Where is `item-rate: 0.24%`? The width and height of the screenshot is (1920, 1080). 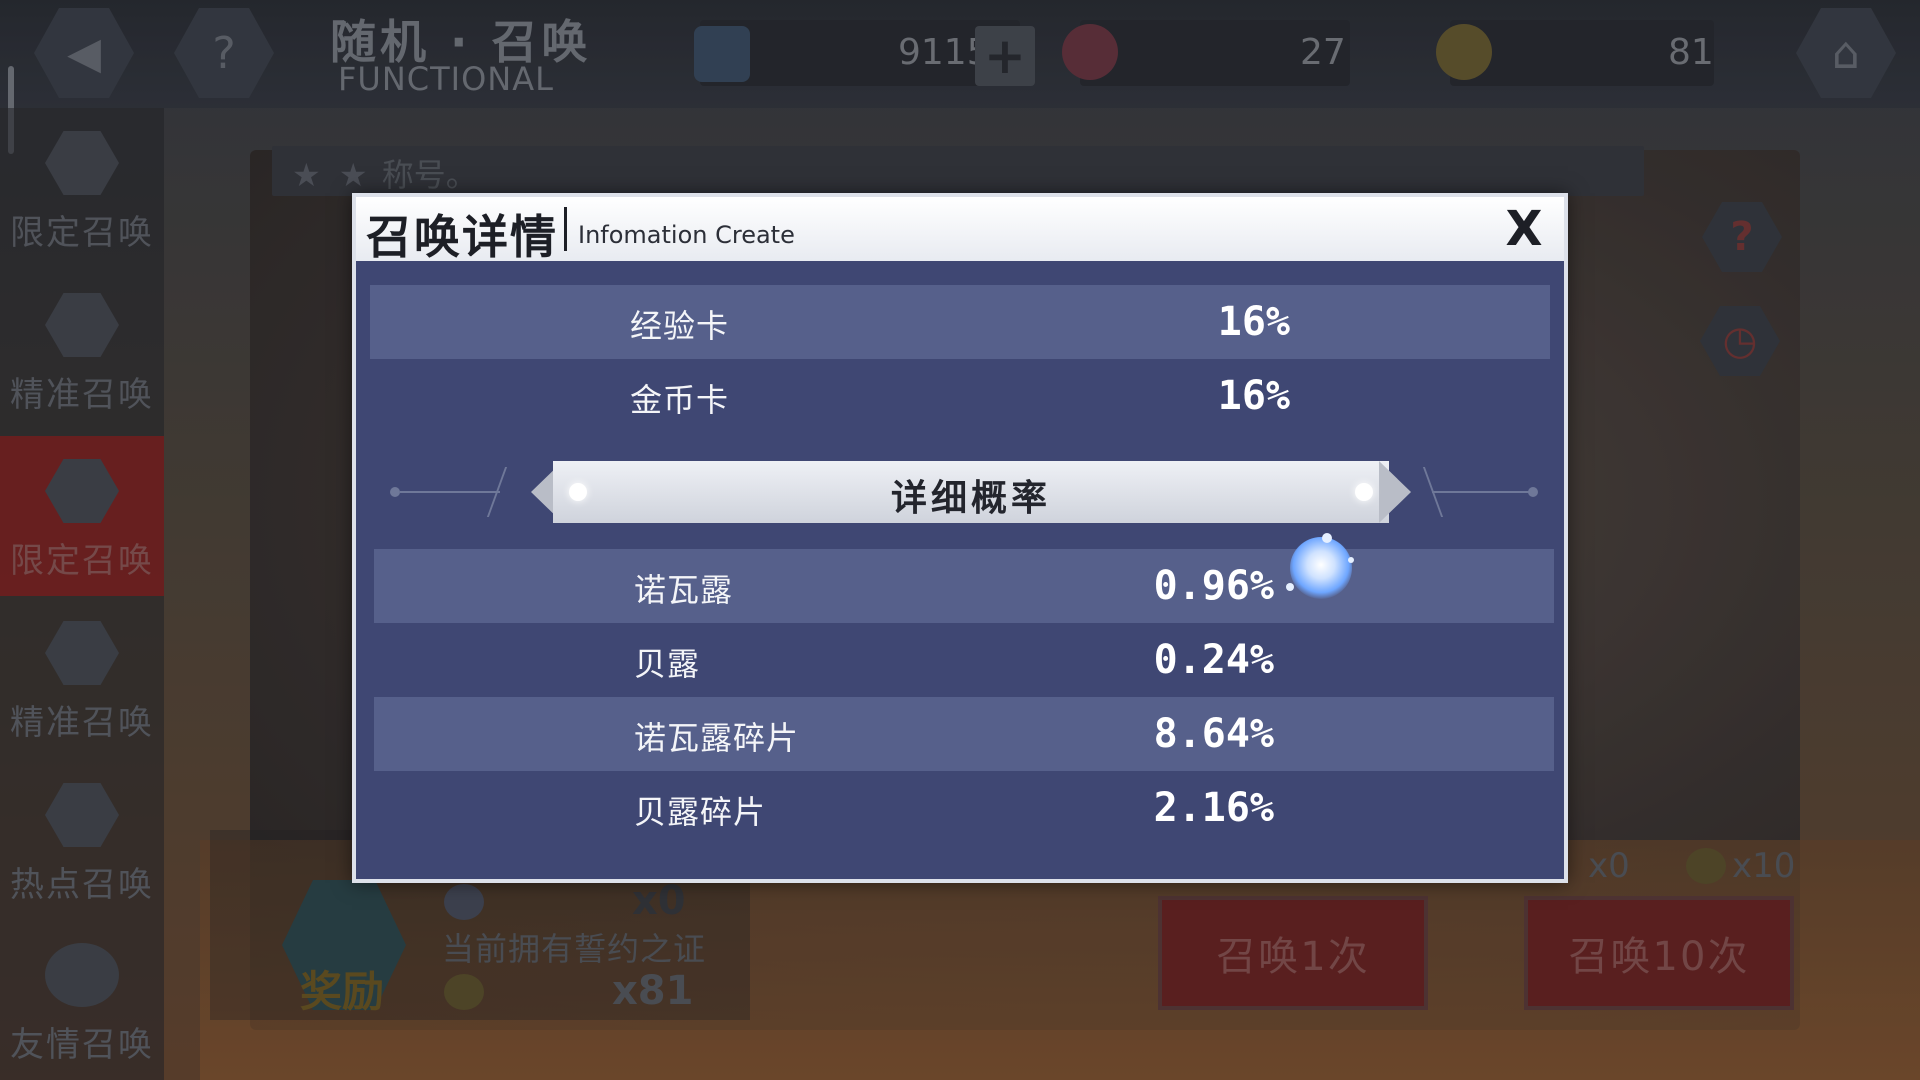 item-rate: 0.24% is located at coordinates (1213, 660).